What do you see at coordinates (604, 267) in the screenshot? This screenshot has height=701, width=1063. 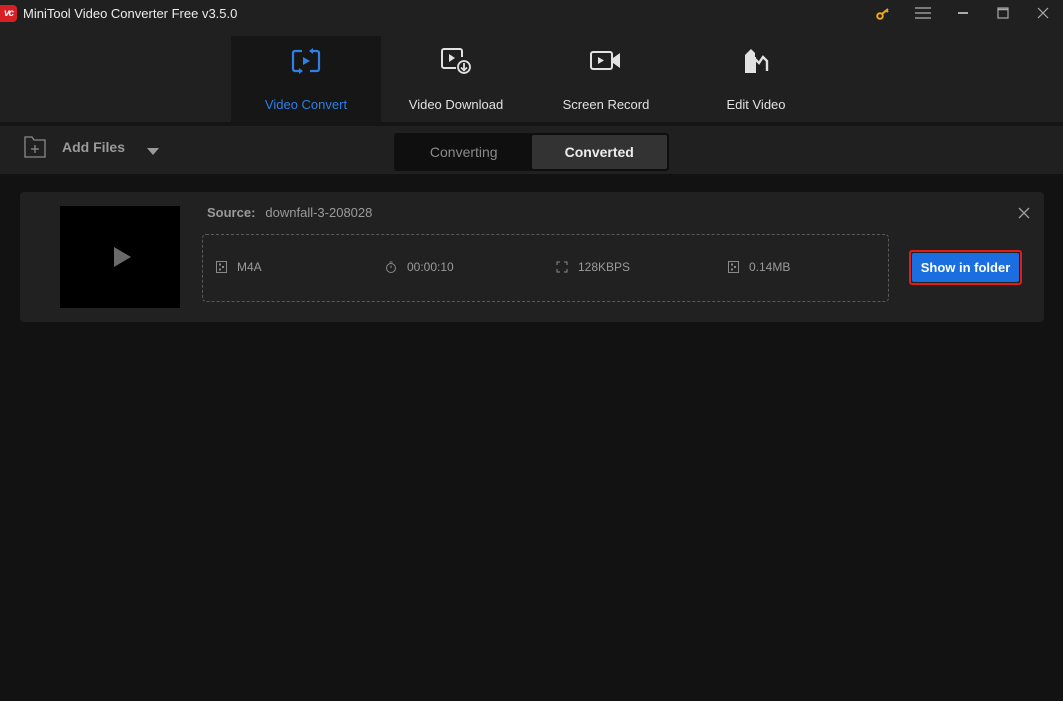 I see `bitrate-value: 128KBPS` at bounding box center [604, 267].